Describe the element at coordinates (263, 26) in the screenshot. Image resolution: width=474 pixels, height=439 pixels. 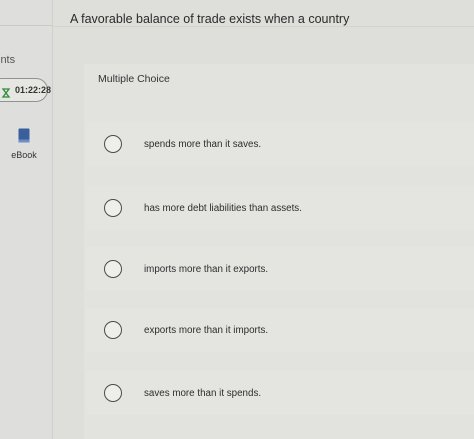
I see `top-divider` at that location.